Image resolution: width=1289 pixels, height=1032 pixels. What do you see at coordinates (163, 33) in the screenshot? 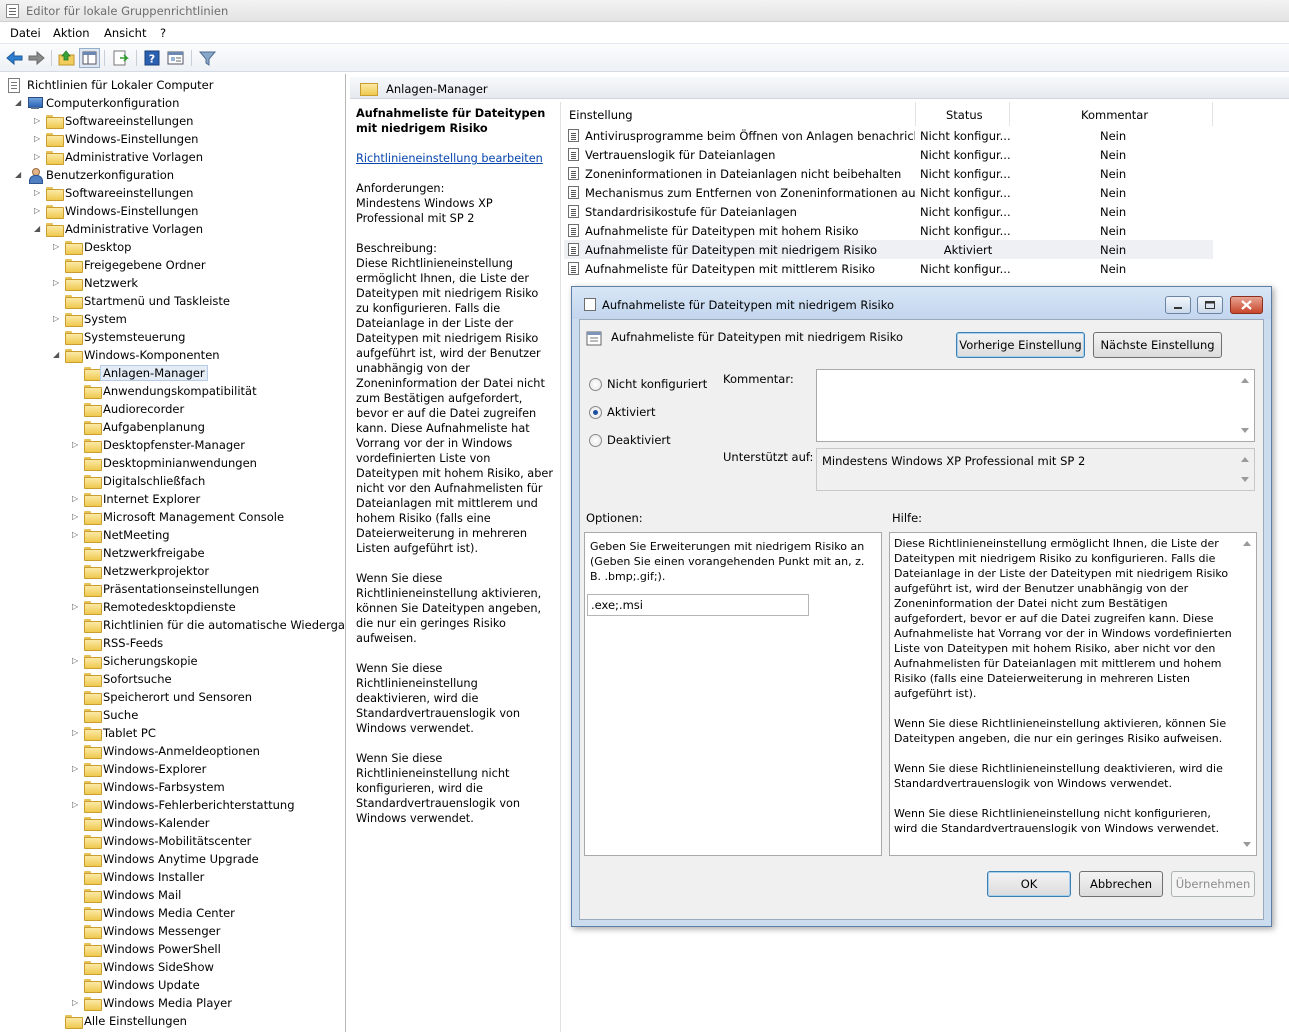
I see `menu-help: ?` at bounding box center [163, 33].